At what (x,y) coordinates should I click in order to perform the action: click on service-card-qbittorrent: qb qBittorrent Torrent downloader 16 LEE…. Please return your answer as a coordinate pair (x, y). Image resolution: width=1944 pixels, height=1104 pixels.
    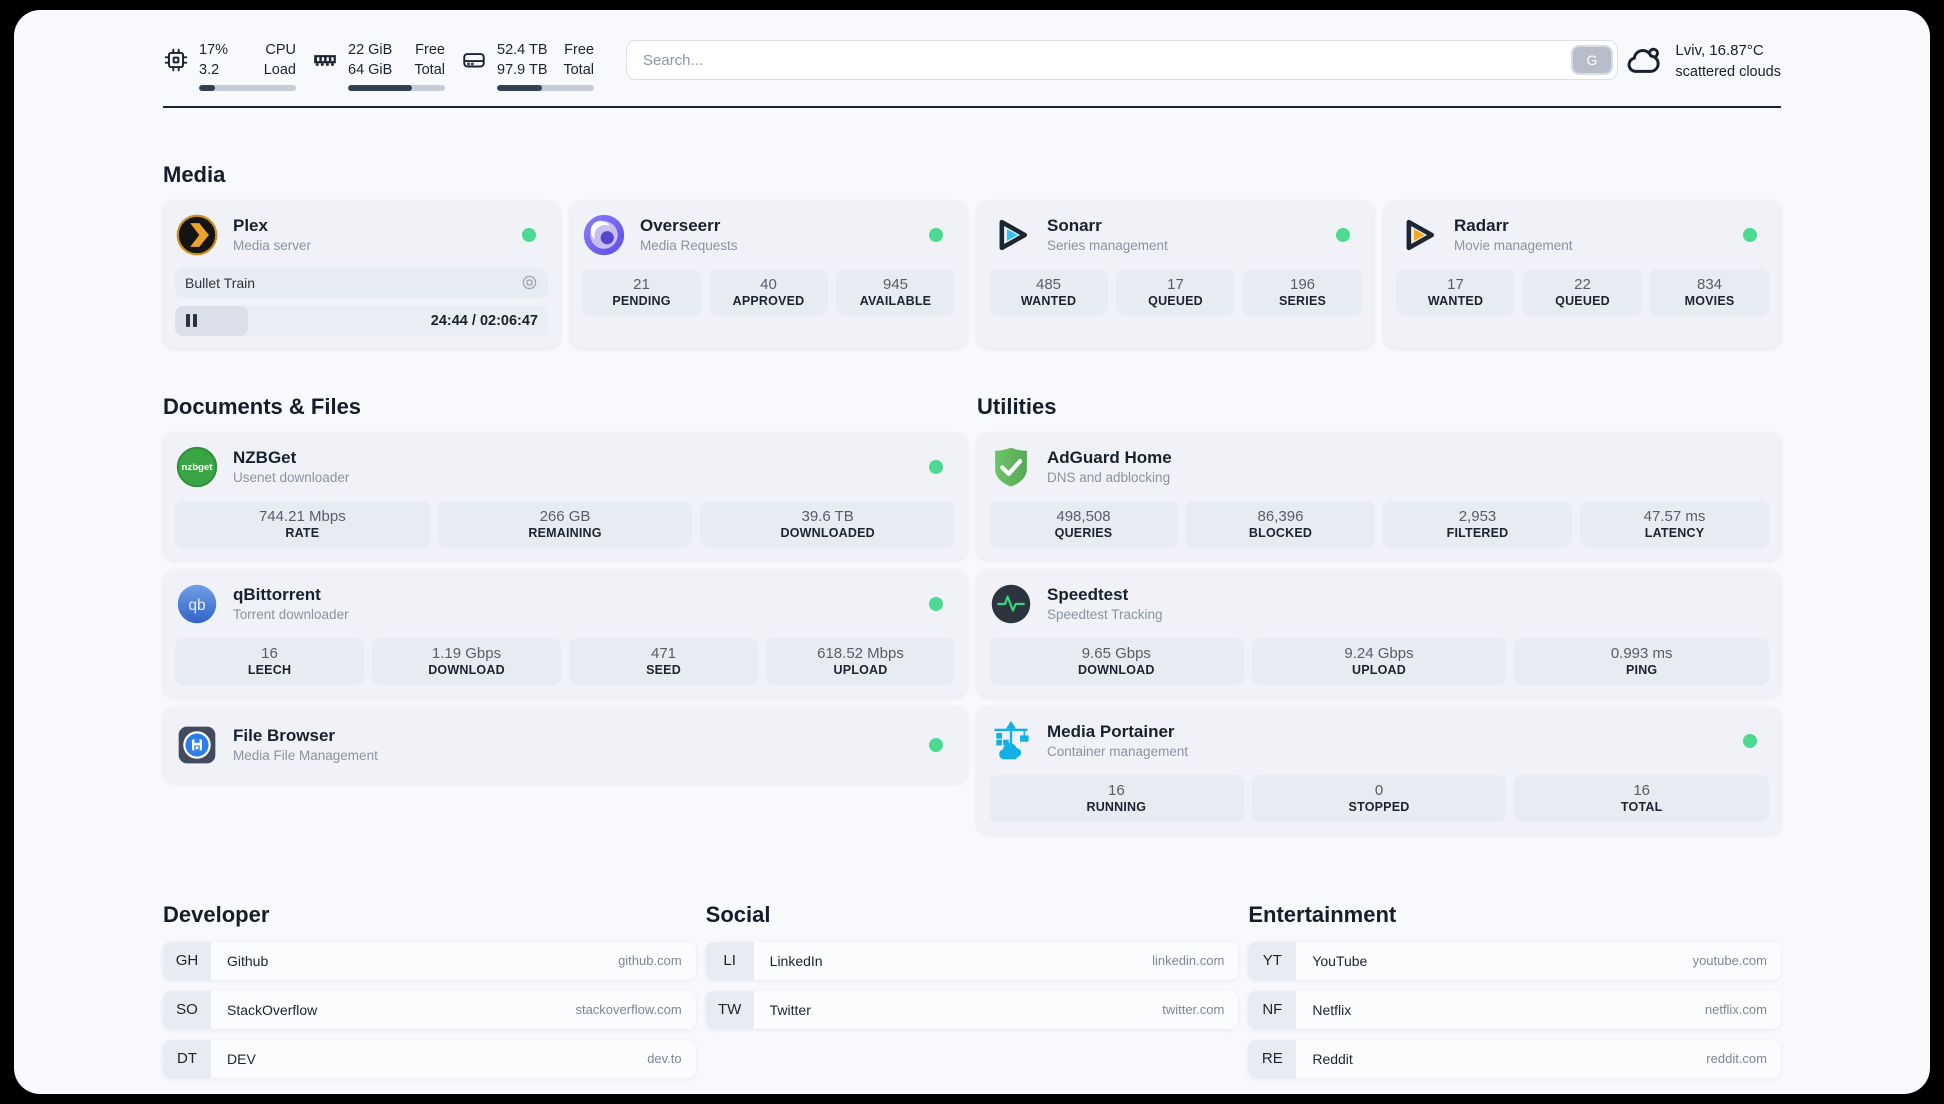
    Looking at the image, I should click on (565, 633).